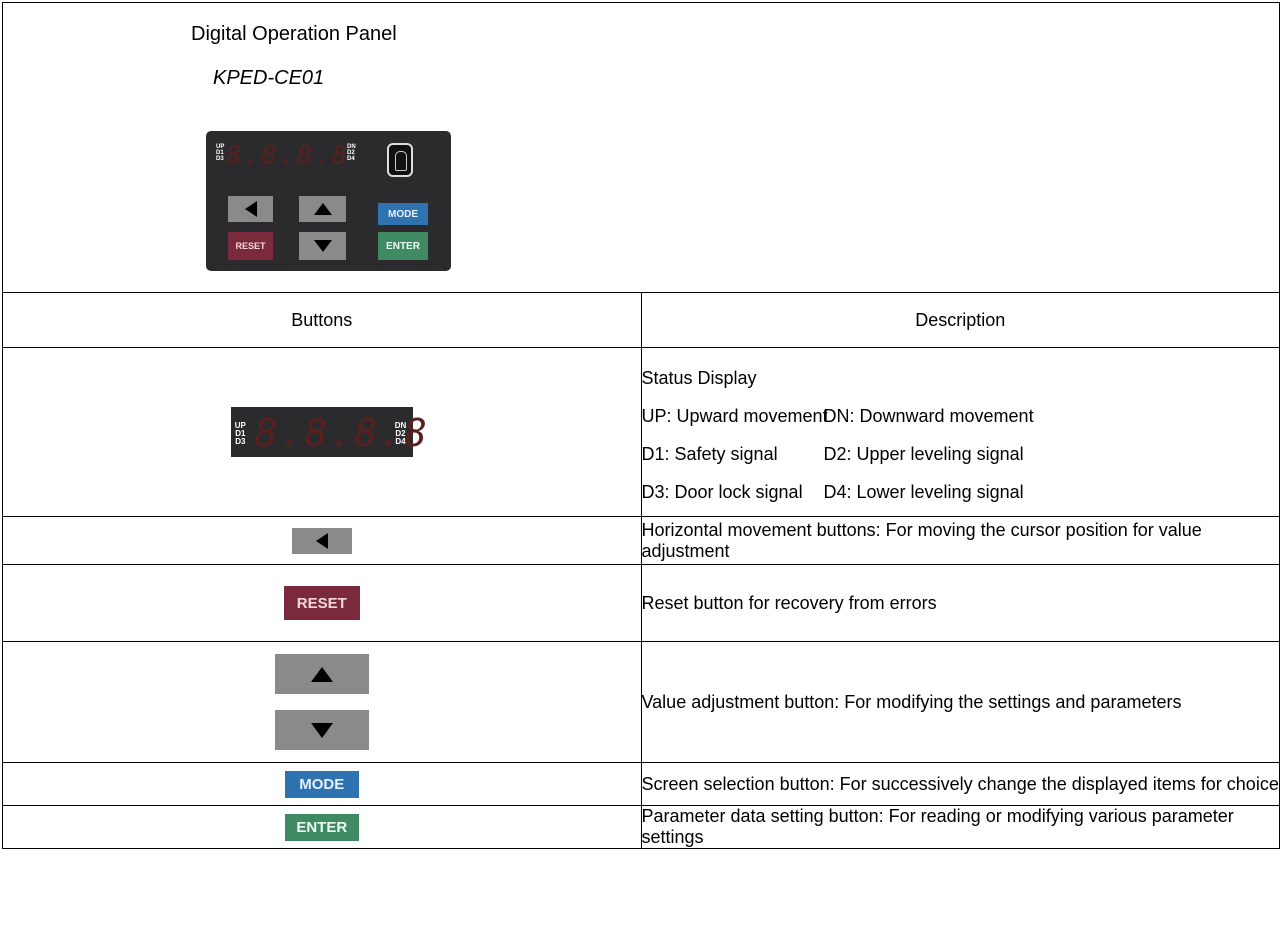  What do you see at coordinates (250, 246) in the screenshot?
I see `reset-key: RESET` at bounding box center [250, 246].